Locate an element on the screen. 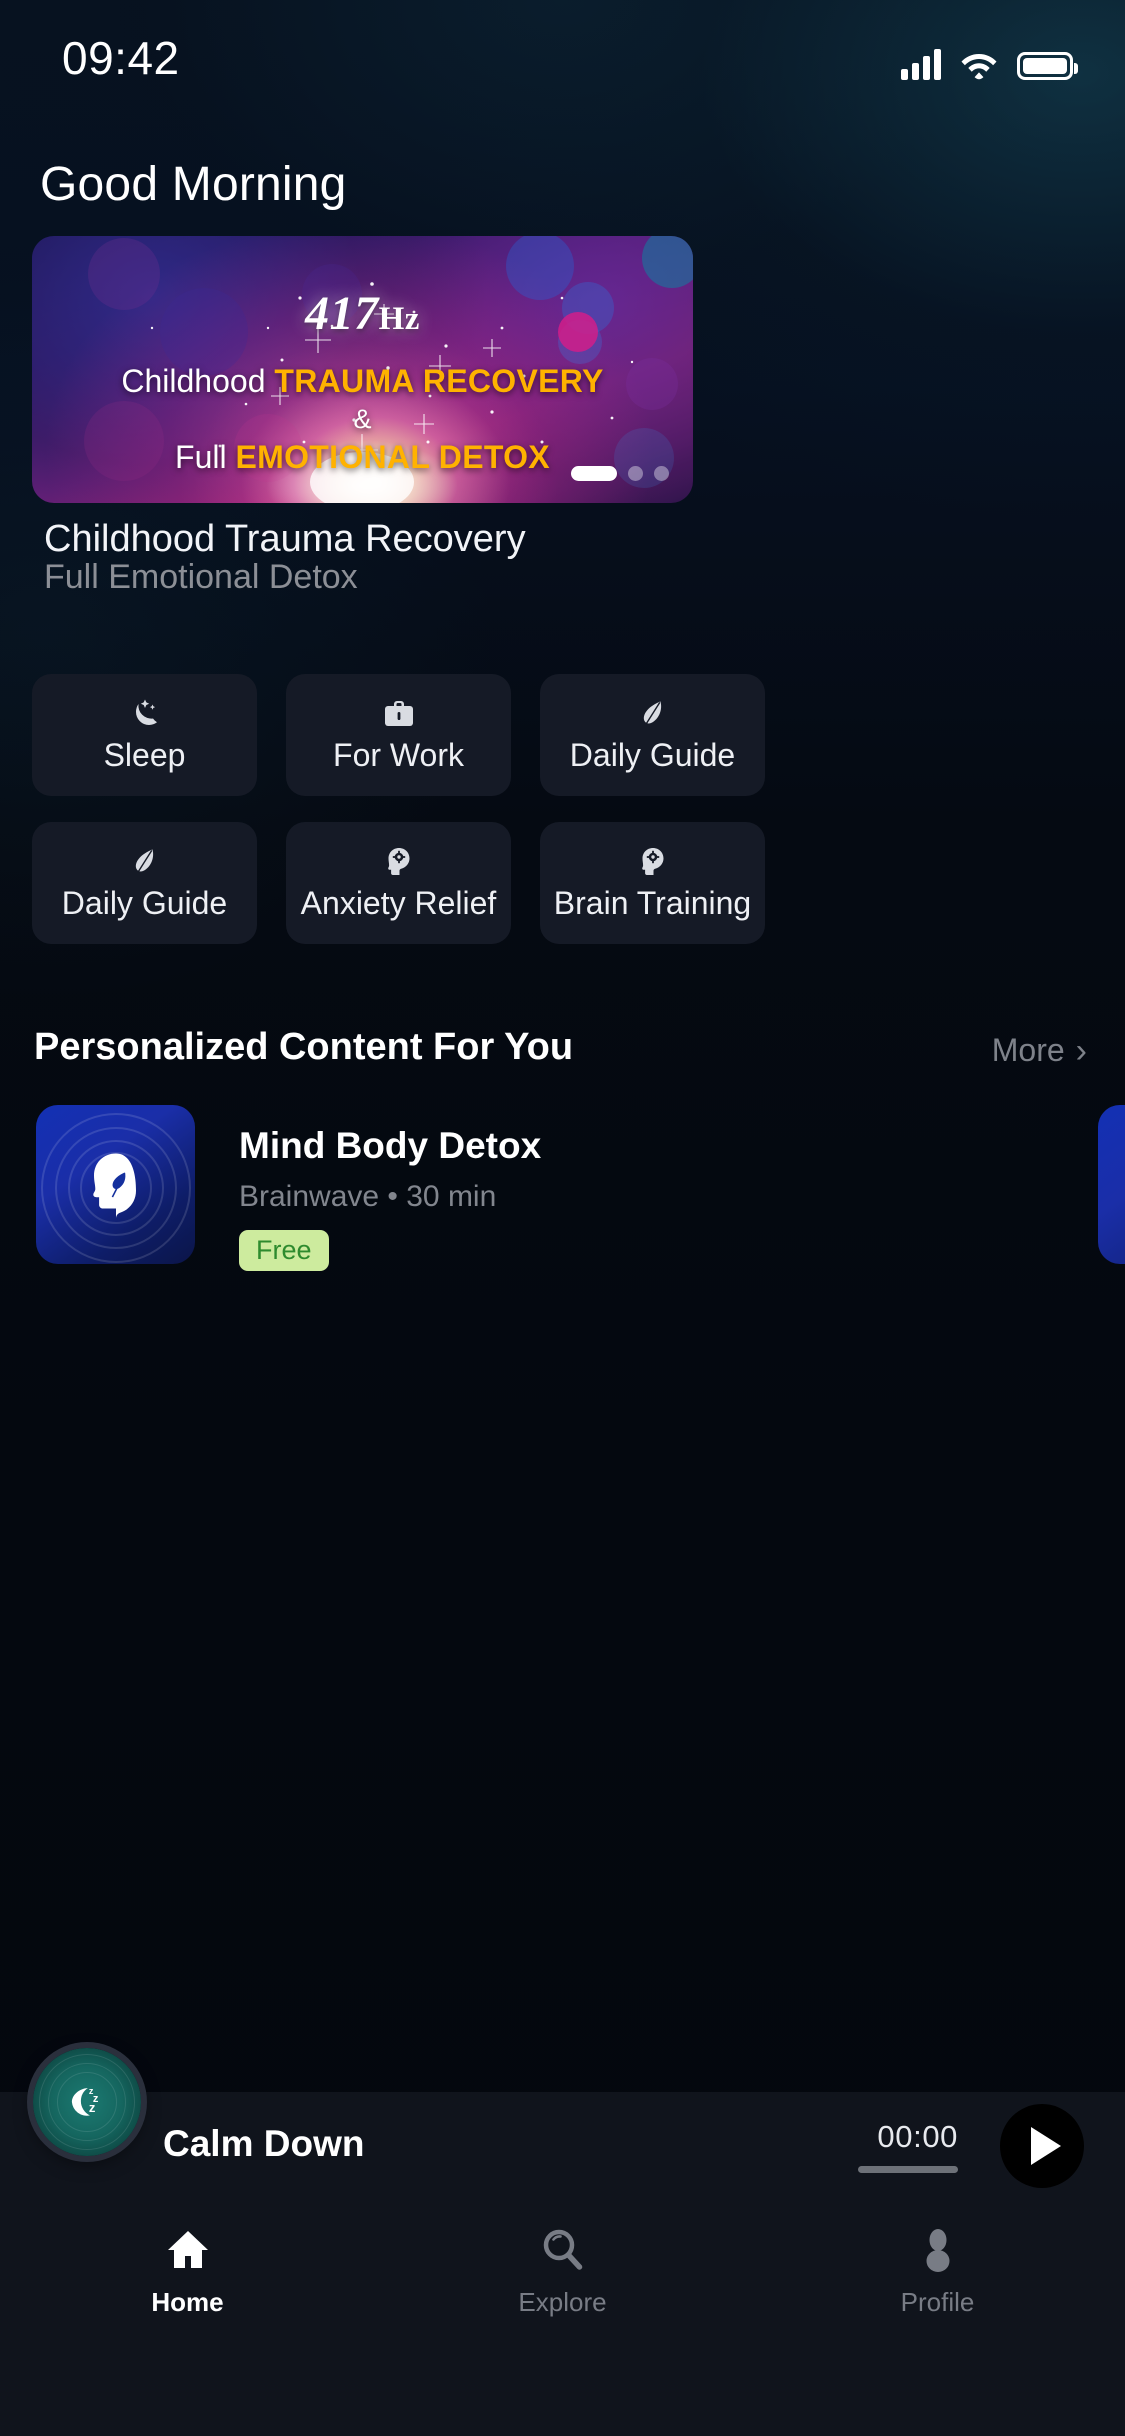  mini-player-elapsed-time: 00:00 is located at coordinates (917, 2136).